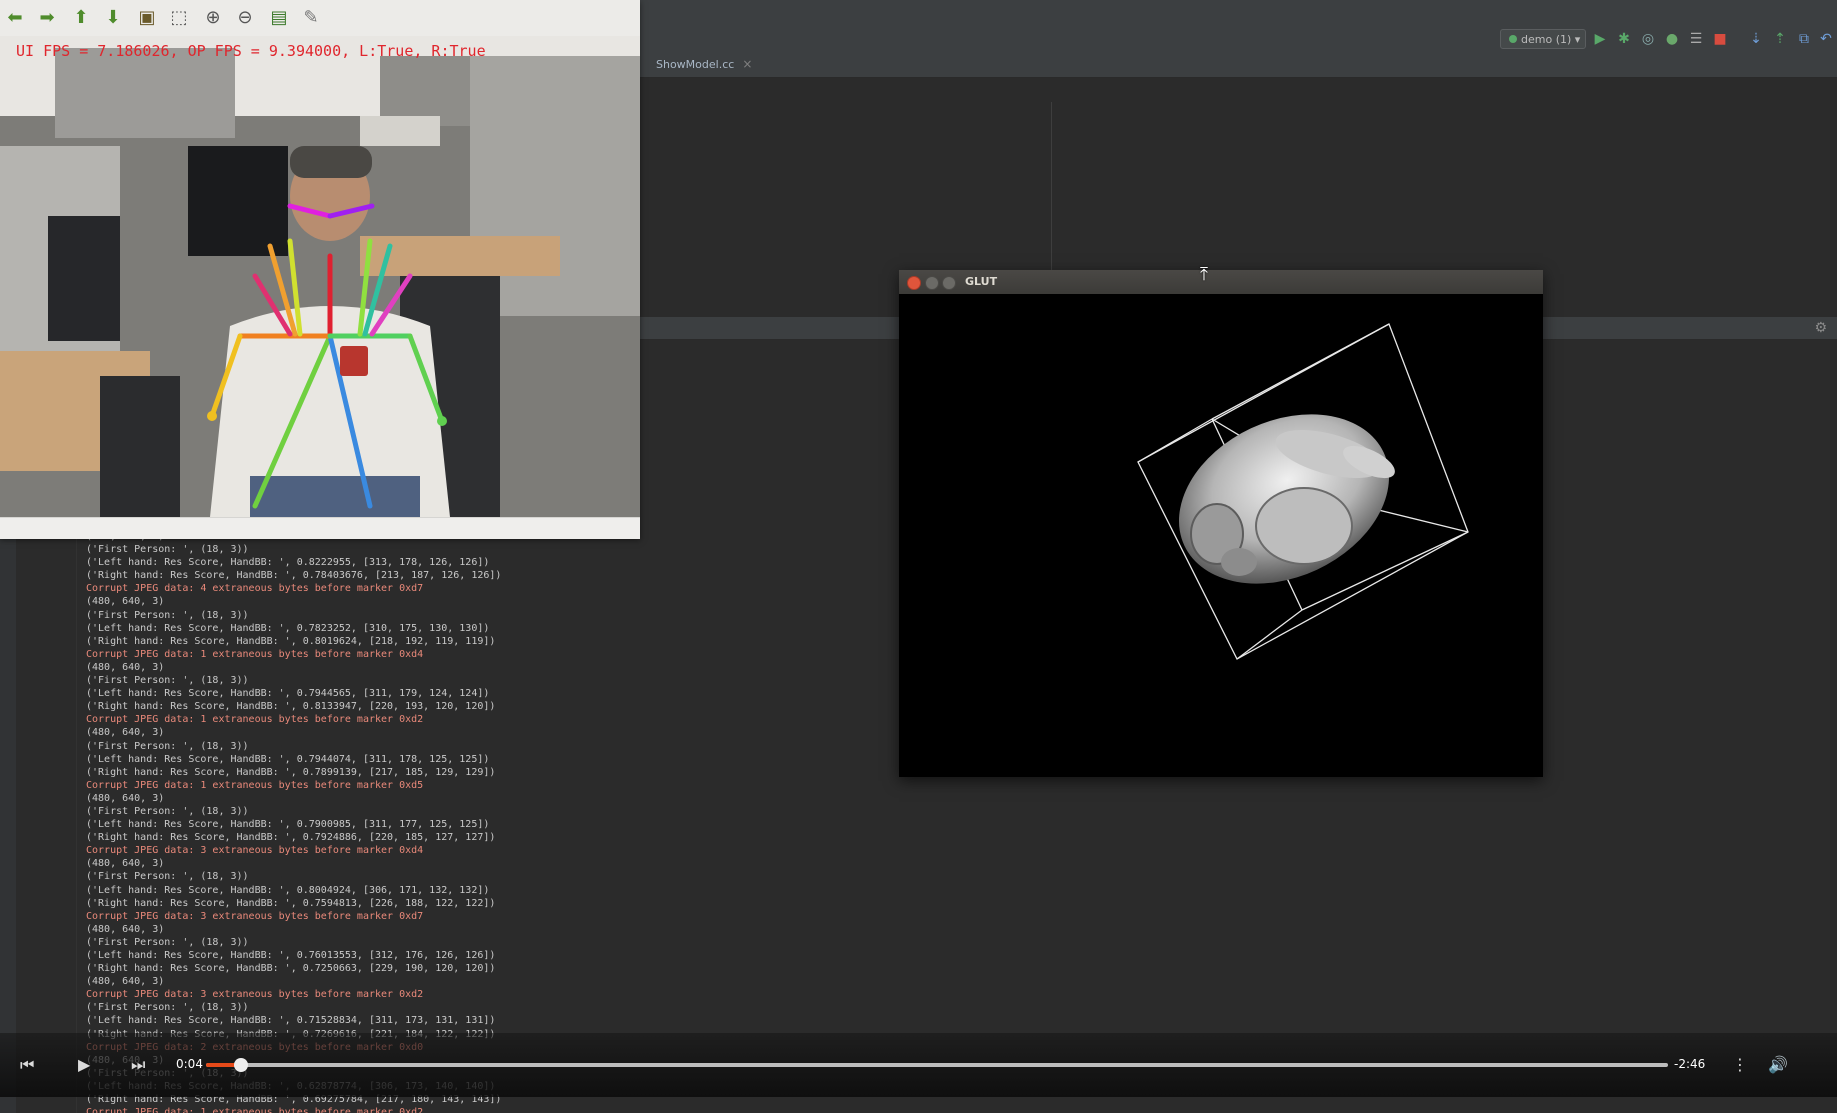 This screenshot has width=1837, height=1113. What do you see at coordinates (1286, 499) in the screenshot?
I see `bunny-mesh` at bounding box center [1286, 499].